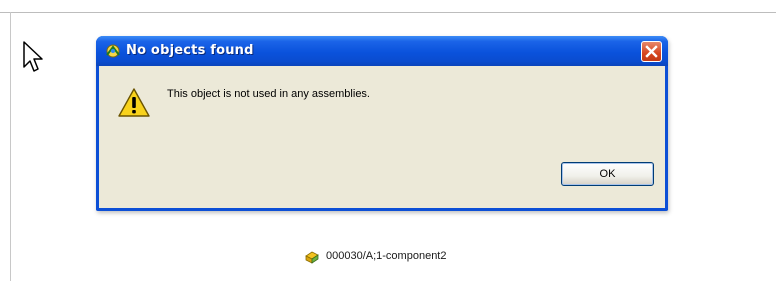 The image size is (776, 281). Describe the element at coordinates (386, 256) in the screenshot. I see `tree-node-label: 000030/A;1-component2` at that location.